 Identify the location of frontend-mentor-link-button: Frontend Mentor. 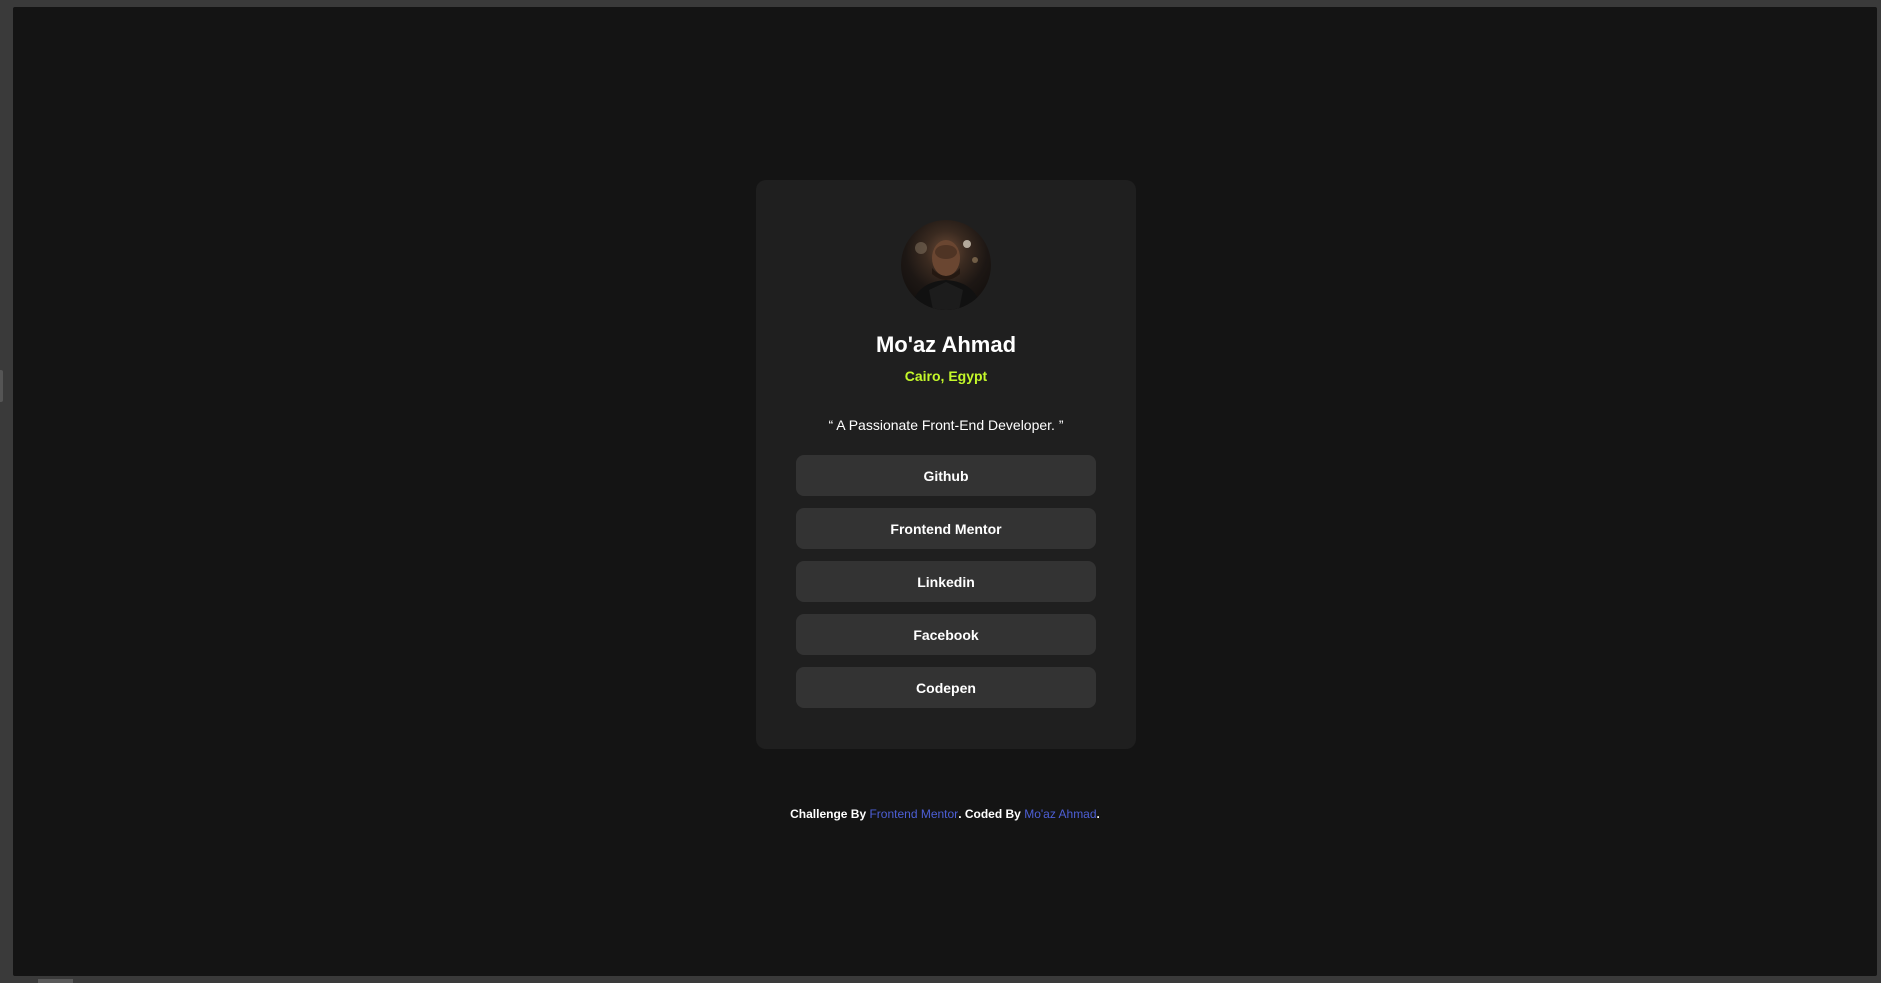
(946, 528).